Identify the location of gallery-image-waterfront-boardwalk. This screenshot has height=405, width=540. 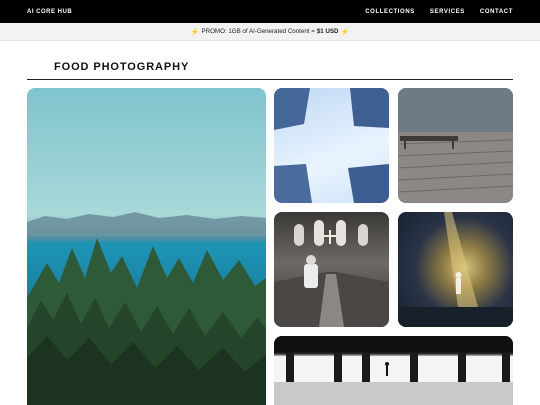
(455, 145).